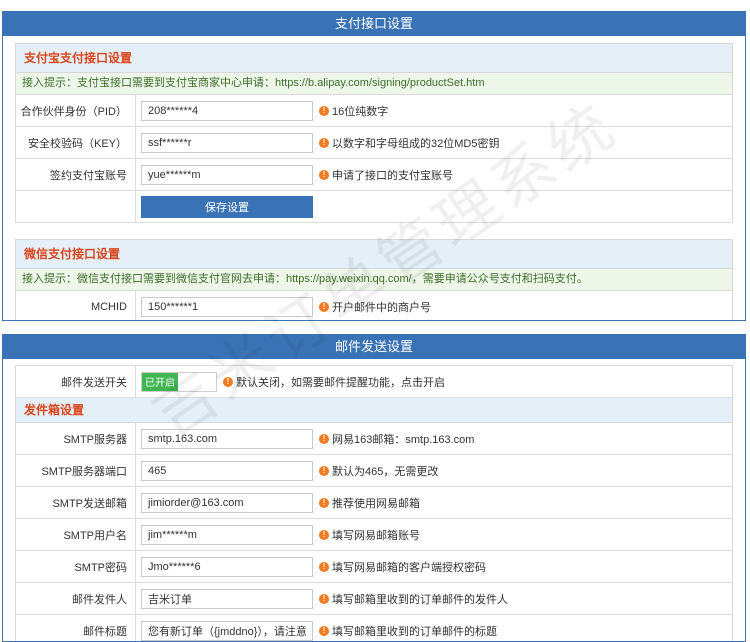  What do you see at coordinates (227, 534) in the screenshot?
I see `smtp-username-input` at bounding box center [227, 534].